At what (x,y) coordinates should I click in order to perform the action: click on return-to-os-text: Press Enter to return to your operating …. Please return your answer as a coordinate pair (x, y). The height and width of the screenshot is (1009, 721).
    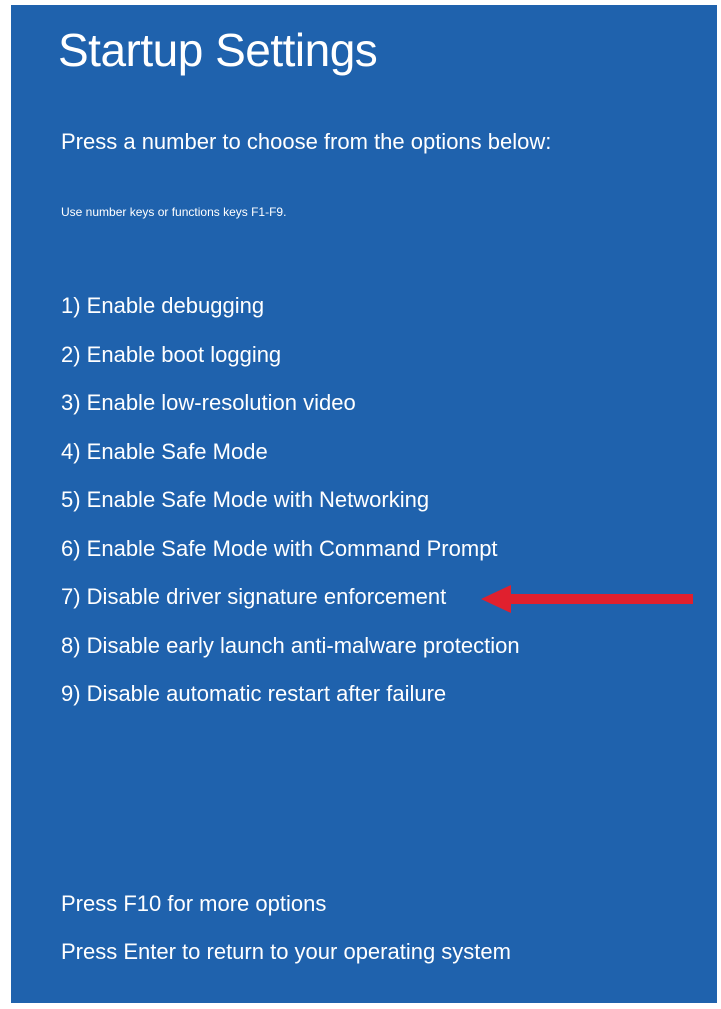
    Looking at the image, I should click on (286, 951).